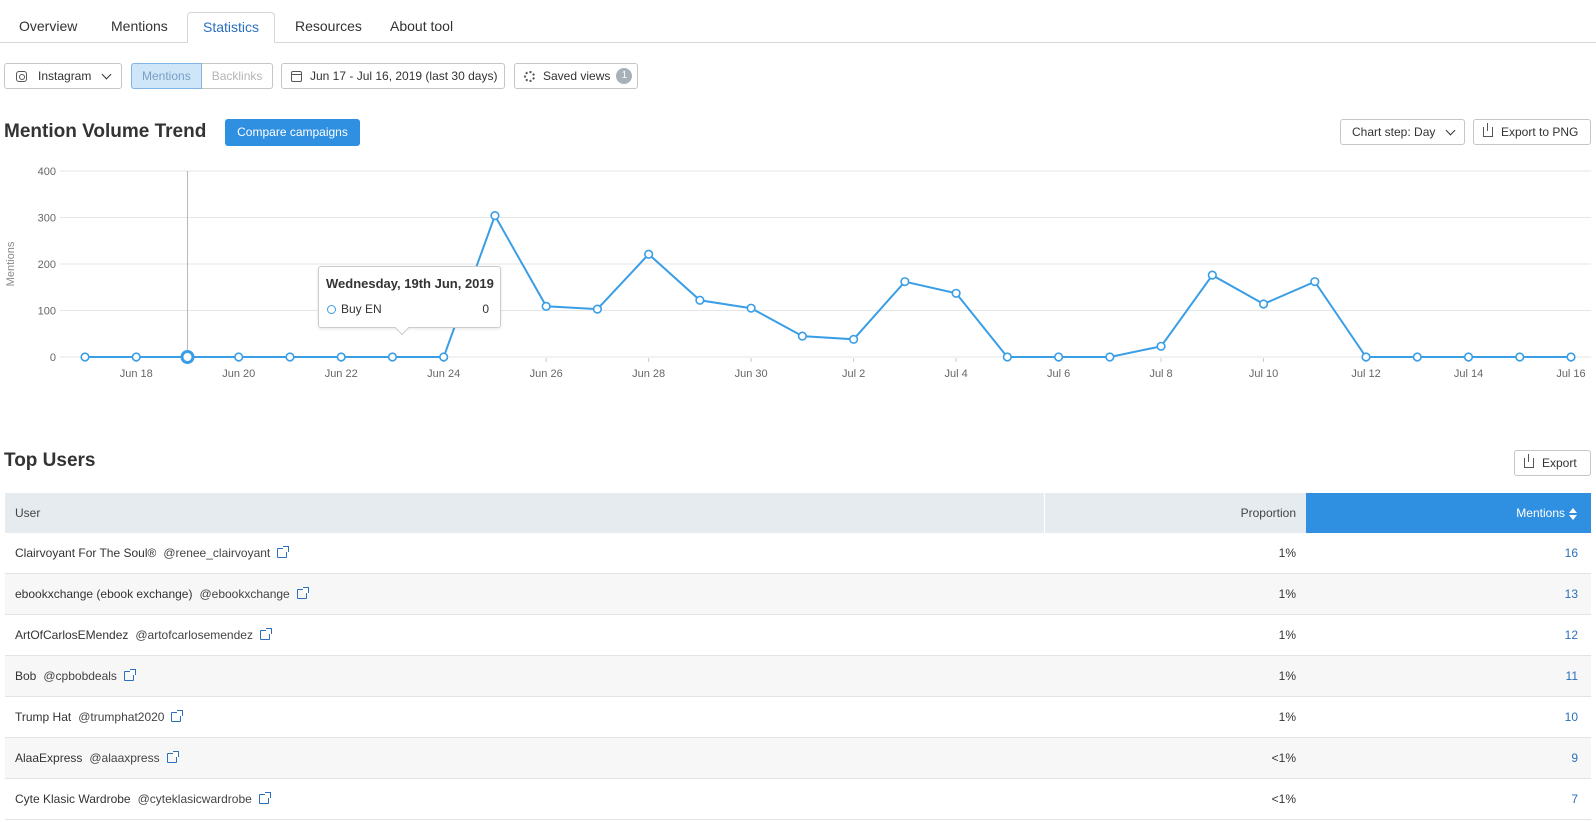 Image resolution: width=1596 pixels, height=822 pixels. I want to click on x-tick-label: Jul 4, so click(955, 374).